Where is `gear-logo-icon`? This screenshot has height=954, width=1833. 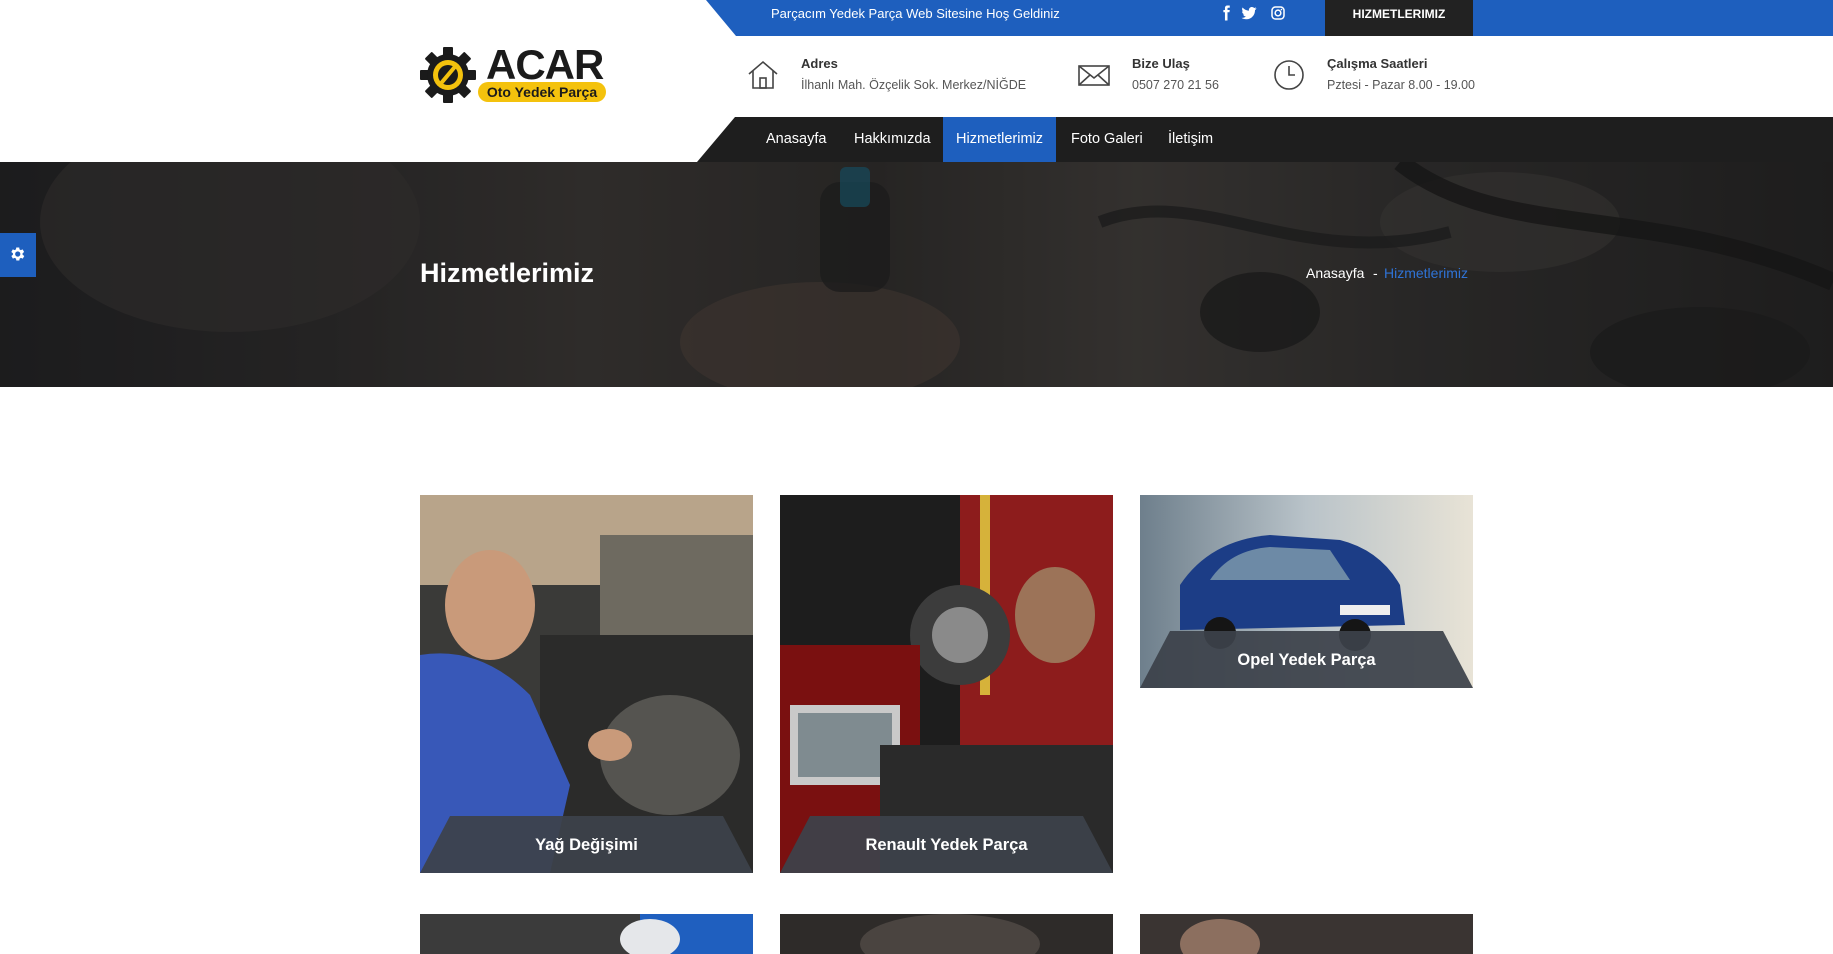
gear-logo-icon is located at coordinates (448, 75).